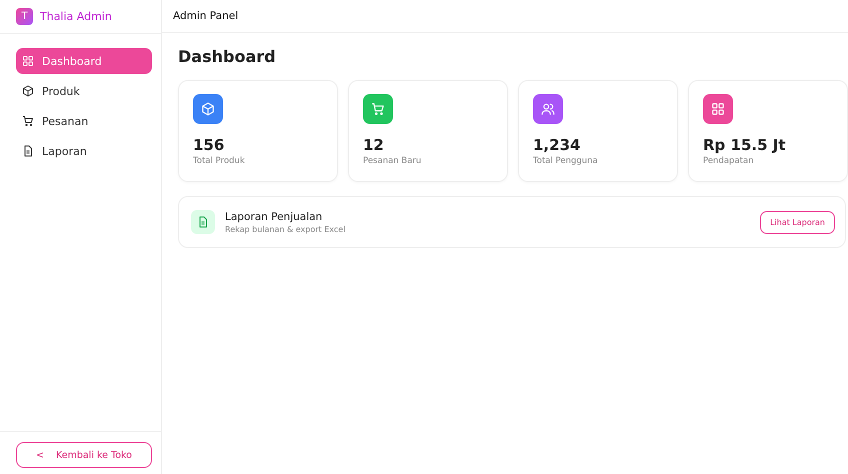  Describe the element at coordinates (797, 222) in the screenshot. I see `view-report-button: Lihat Laporan` at that location.